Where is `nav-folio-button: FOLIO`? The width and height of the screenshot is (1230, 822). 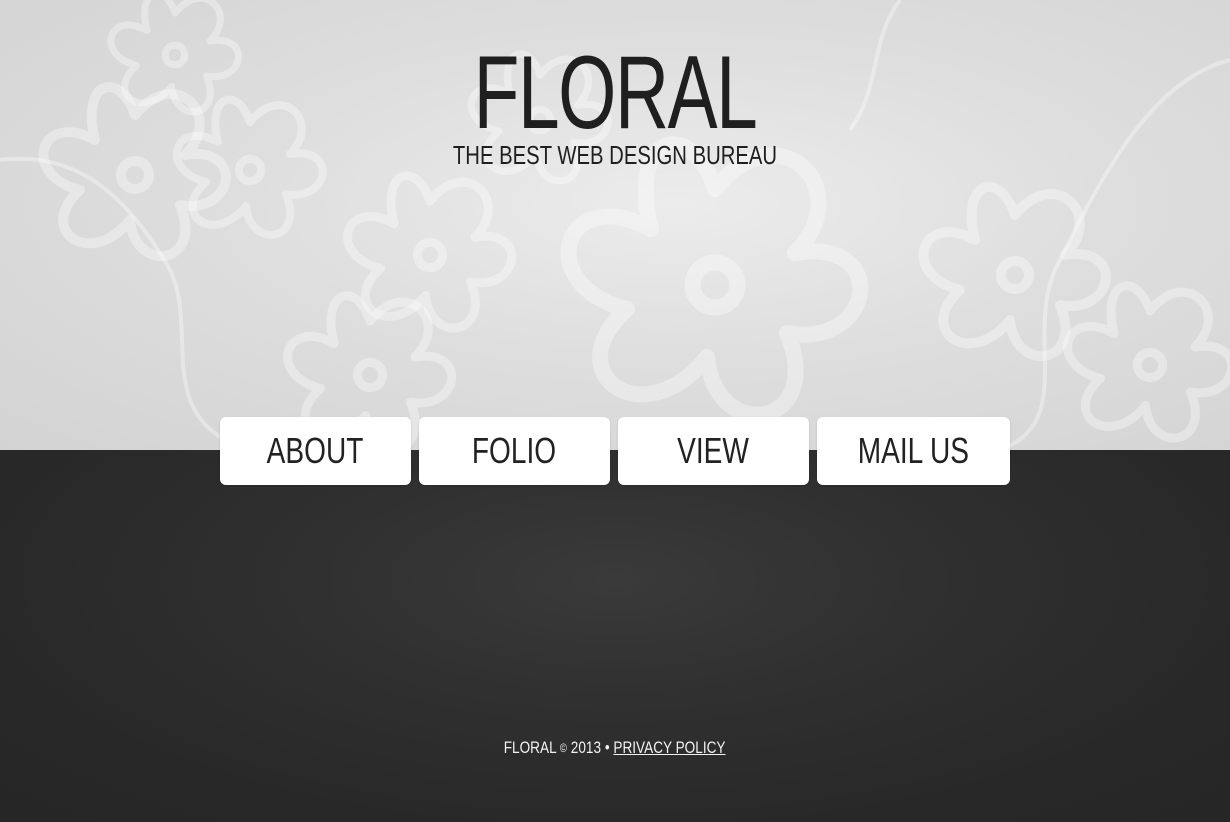
nav-folio-button: FOLIO is located at coordinates (514, 451).